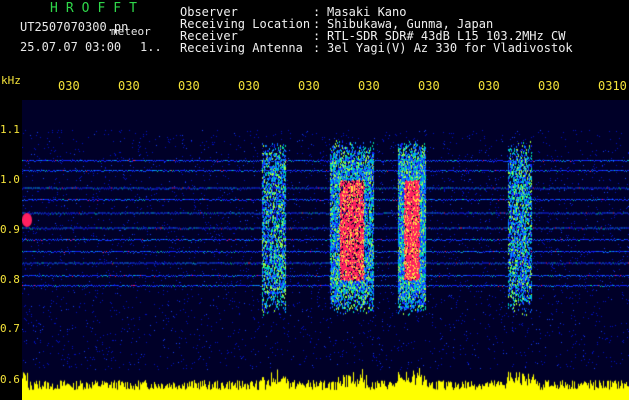 The image size is (629, 400). What do you see at coordinates (10, 328) in the screenshot?
I see `y-tick: 0.7` at bounding box center [10, 328].